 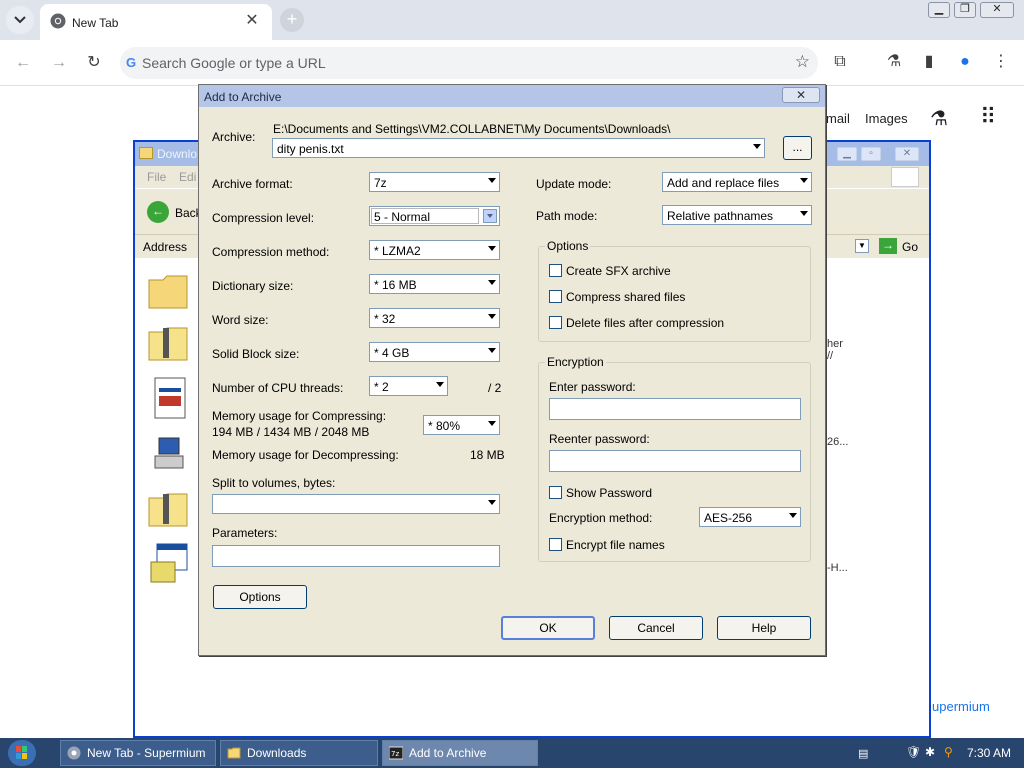 What do you see at coordinates (252, 21) in the screenshot?
I see `tab-close-icon: ✕` at bounding box center [252, 21].